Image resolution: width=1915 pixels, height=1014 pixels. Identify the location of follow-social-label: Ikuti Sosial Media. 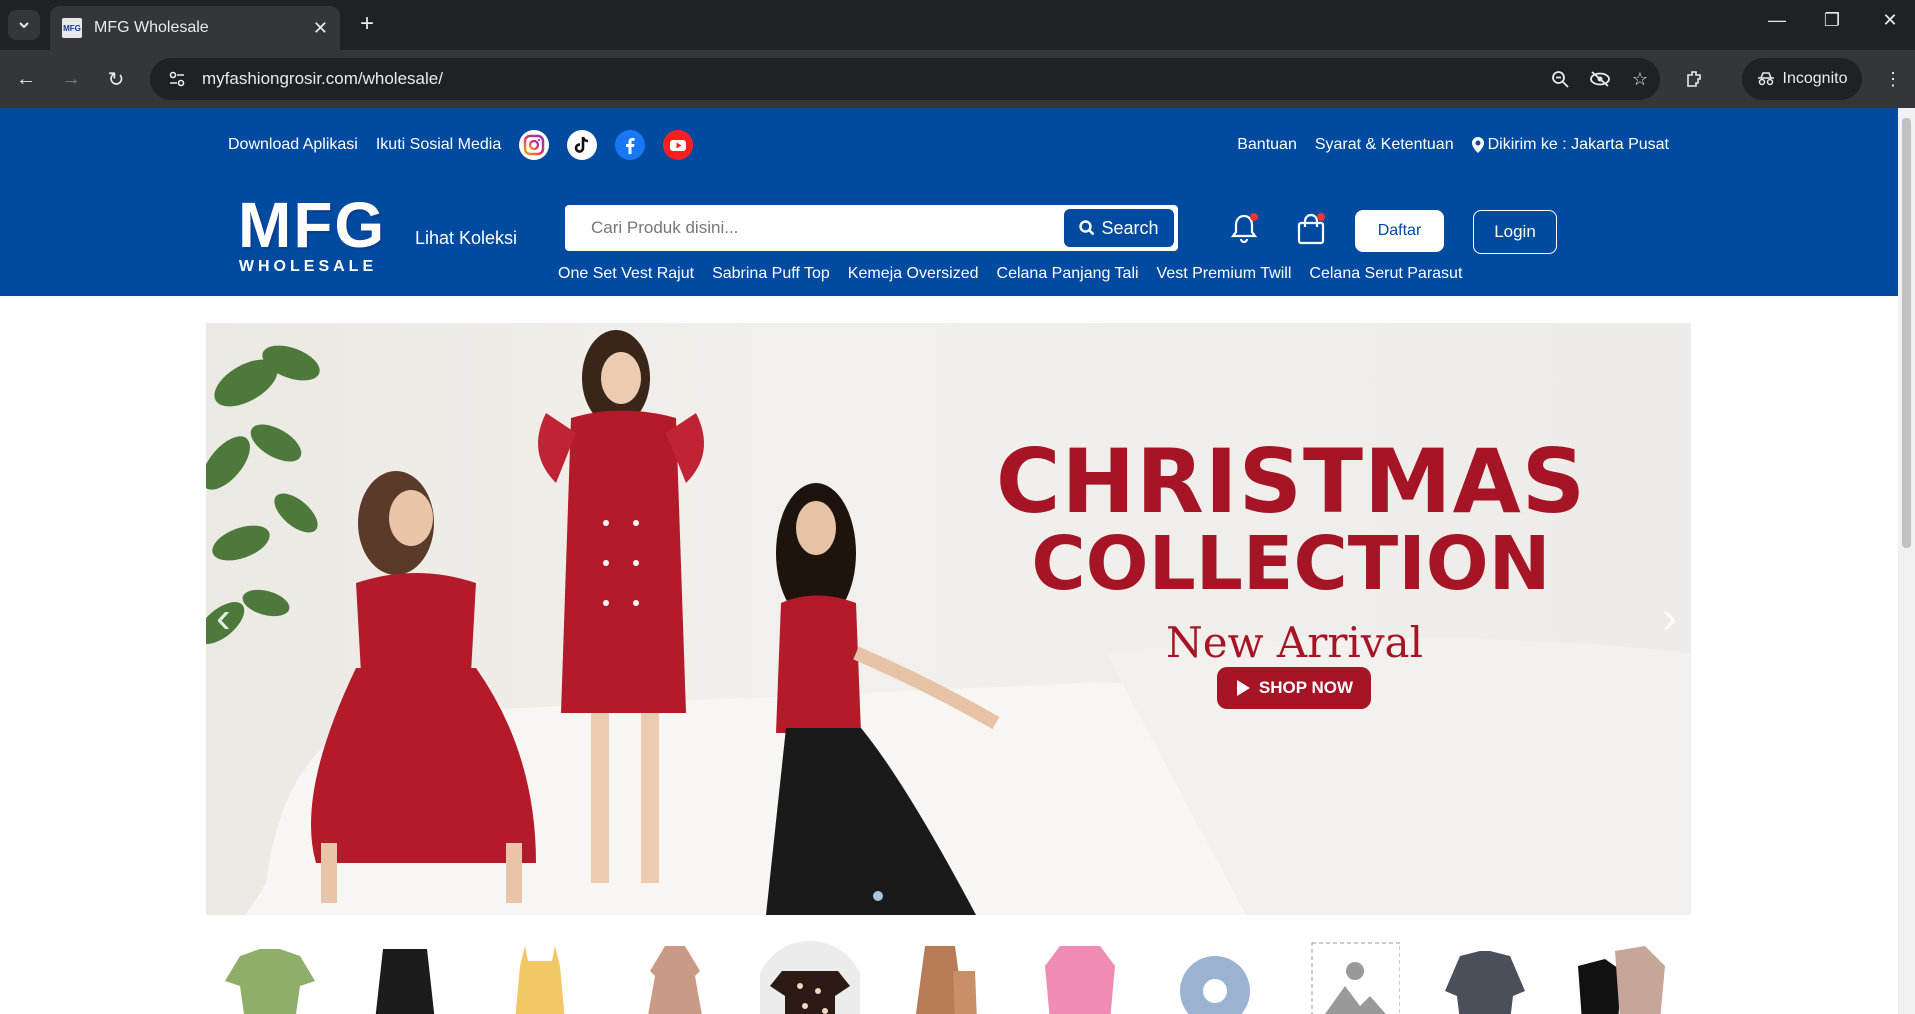
(438, 144).